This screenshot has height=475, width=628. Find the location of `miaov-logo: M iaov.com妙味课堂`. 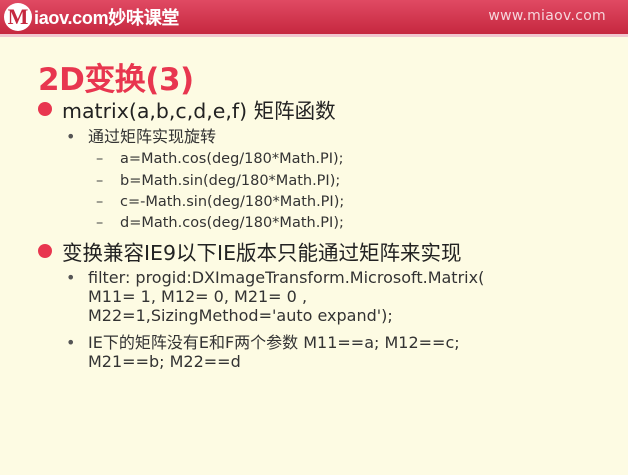

miaov-logo: M iaov.com妙味课堂 is located at coordinates (91, 17).